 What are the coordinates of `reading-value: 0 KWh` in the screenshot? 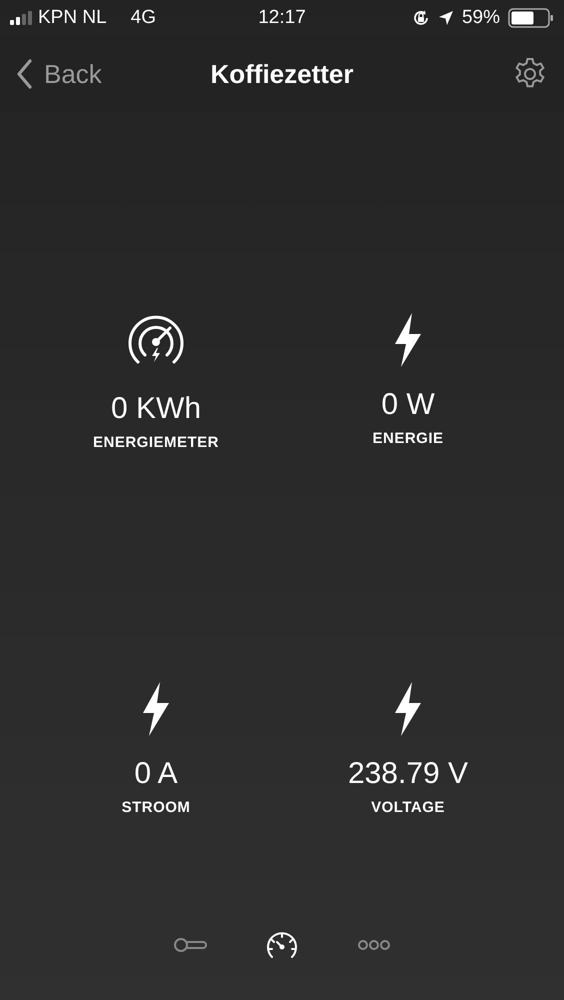 It's located at (156, 409).